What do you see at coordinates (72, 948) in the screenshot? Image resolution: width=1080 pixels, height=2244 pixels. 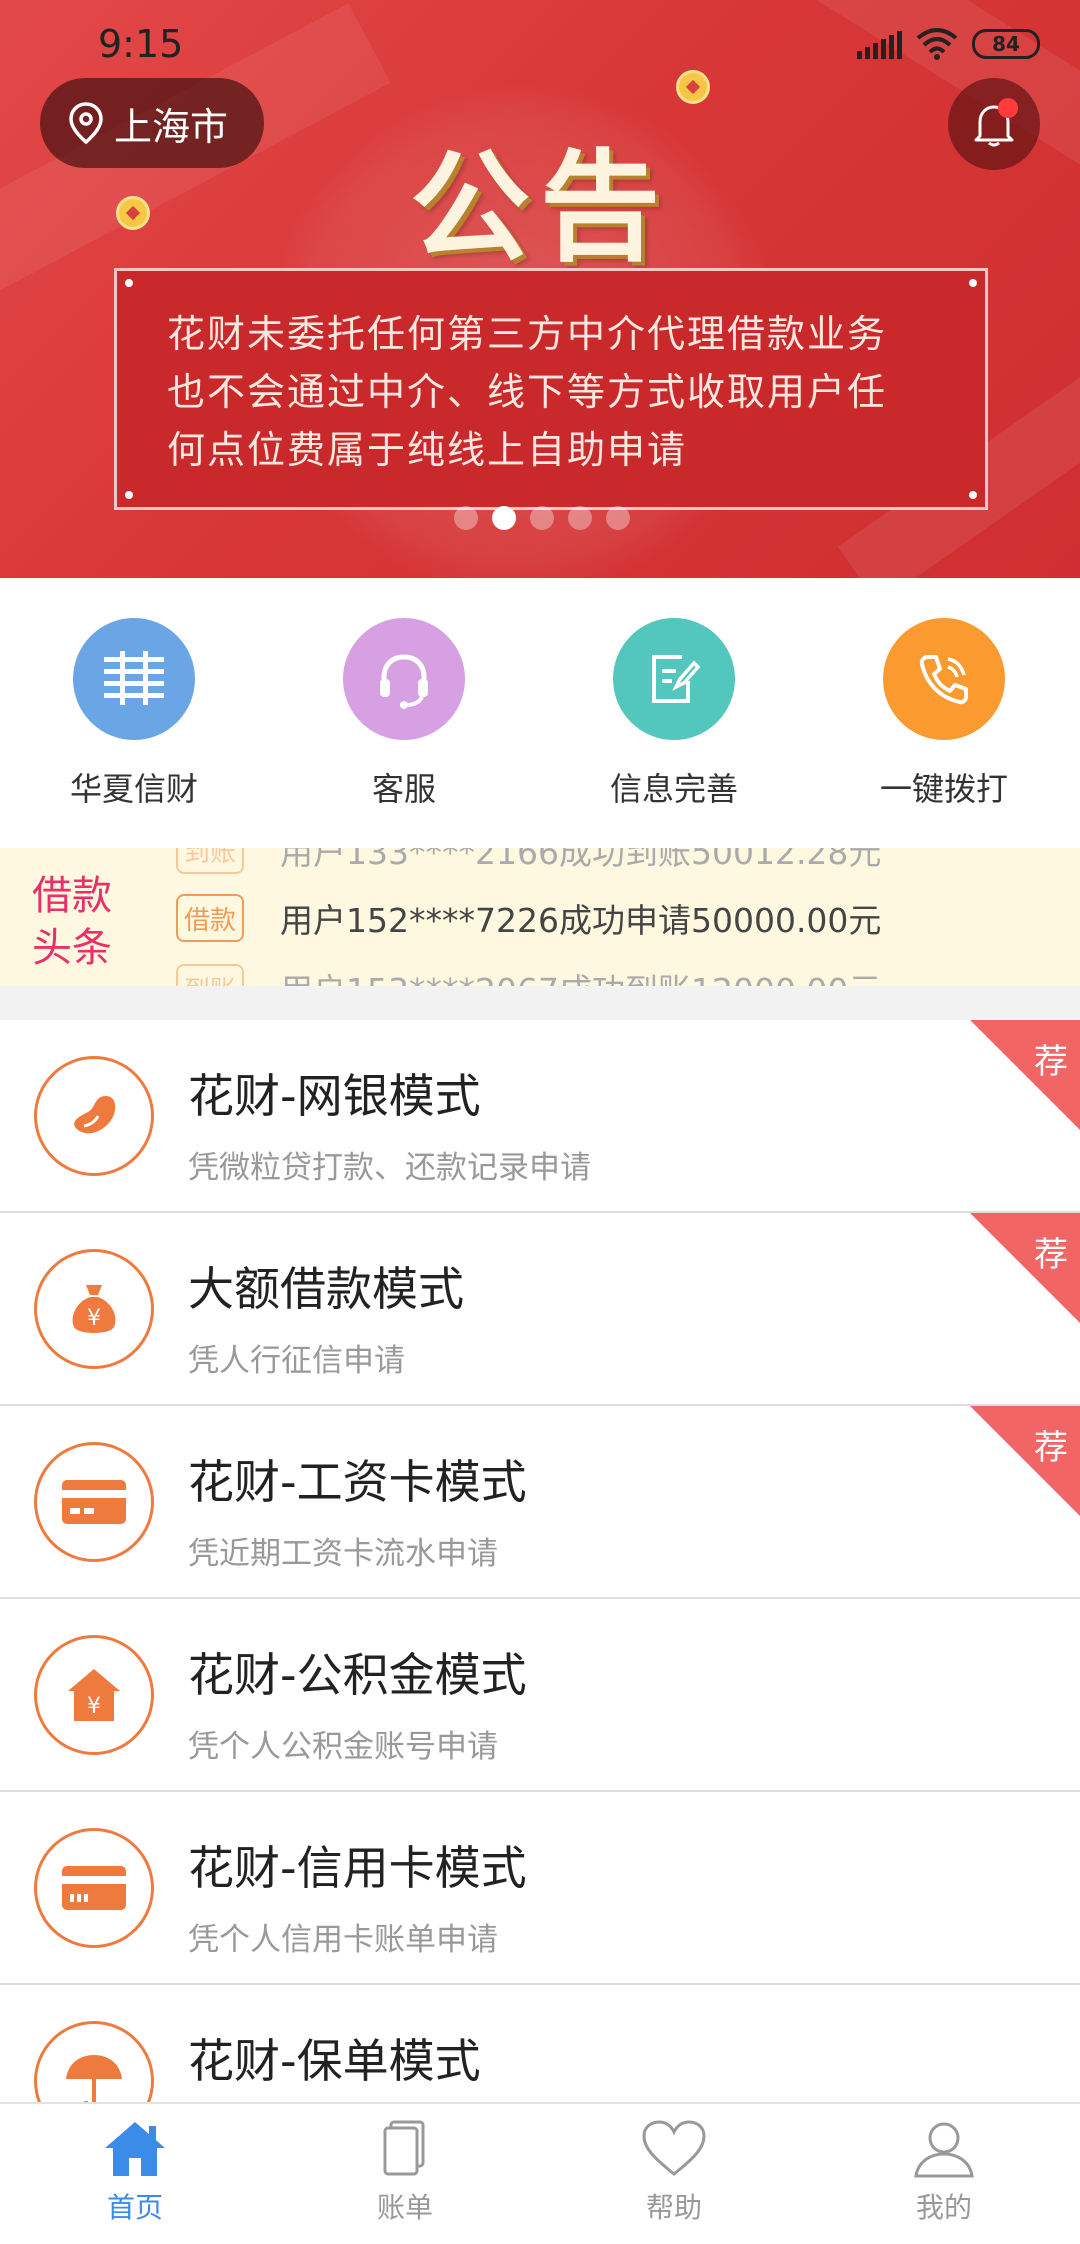 I see `ticker-heading-line: 头条` at bounding box center [72, 948].